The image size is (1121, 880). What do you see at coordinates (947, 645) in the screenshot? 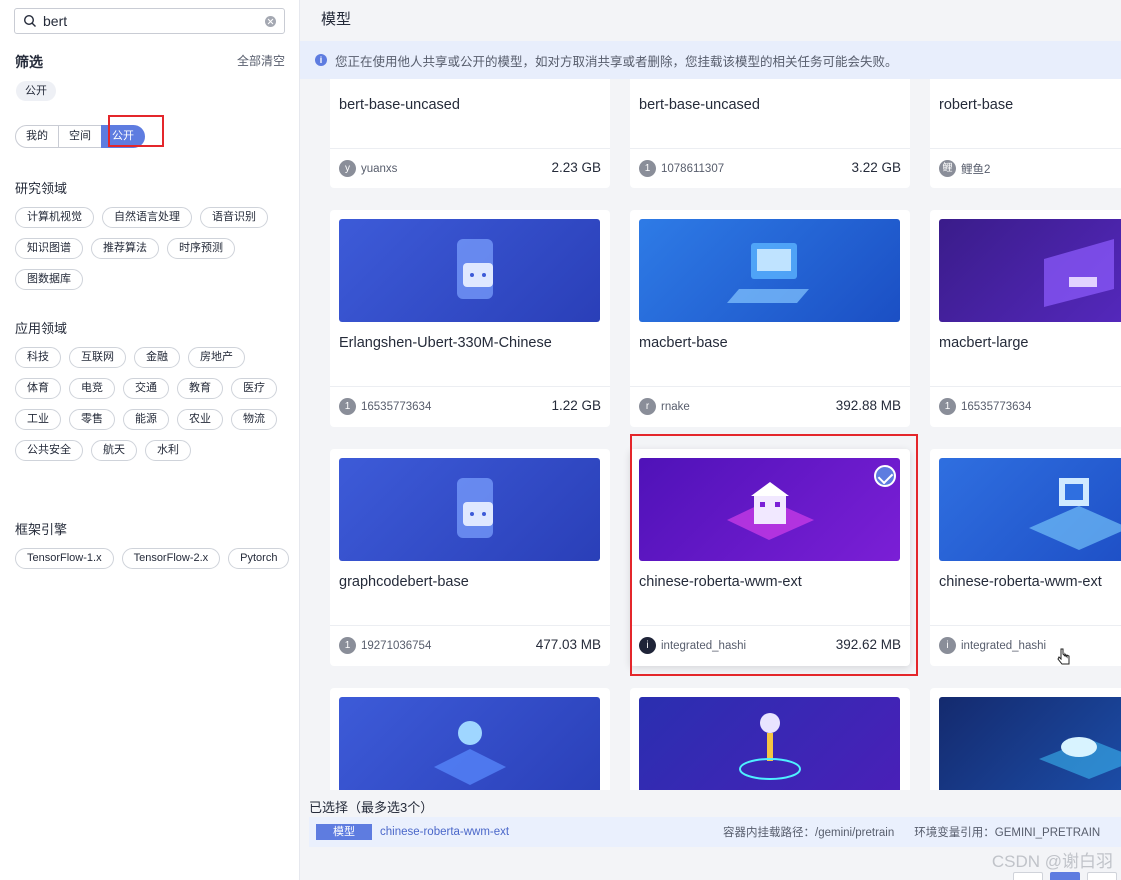
I see `avatar: i` at bounding box center [947, 645].